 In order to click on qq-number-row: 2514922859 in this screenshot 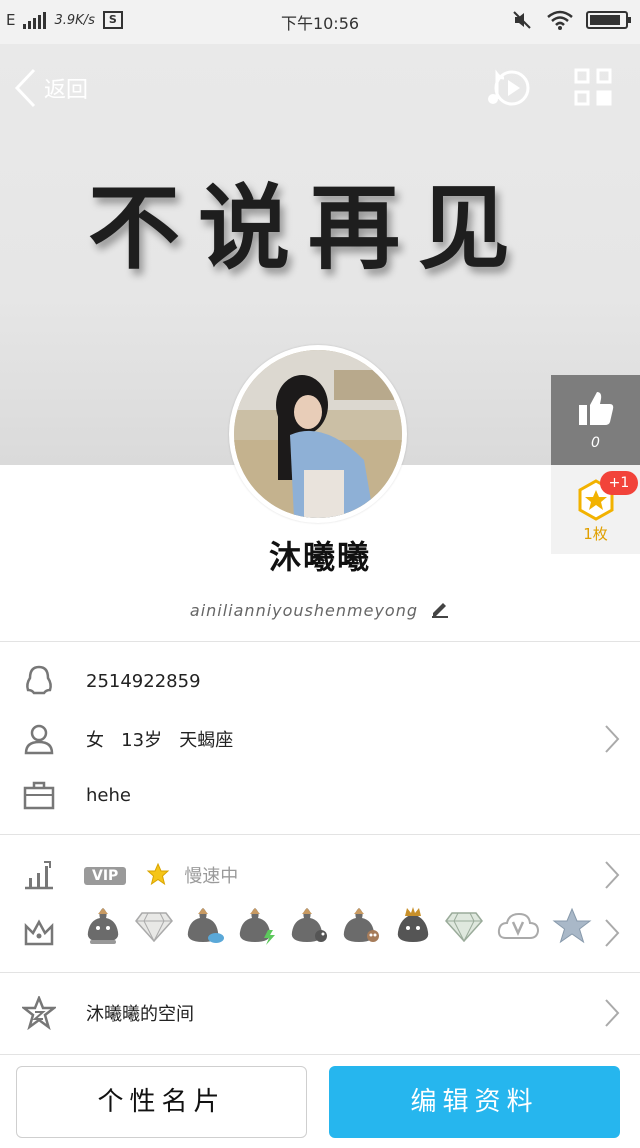, I will do `click(320, 681)`.